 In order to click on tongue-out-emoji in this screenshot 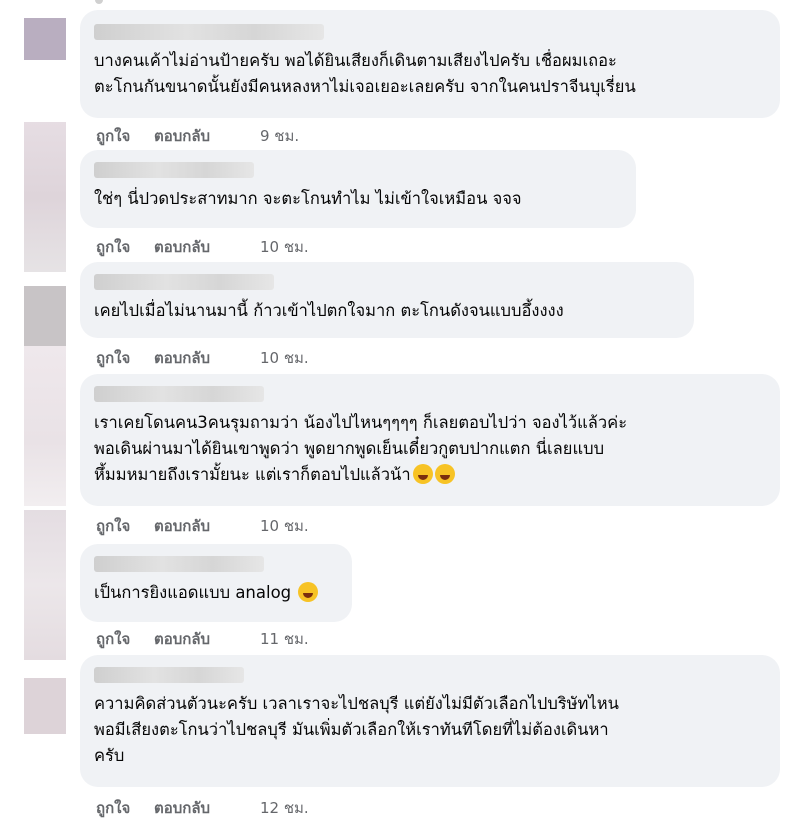, I will do `click(308, 592)`.